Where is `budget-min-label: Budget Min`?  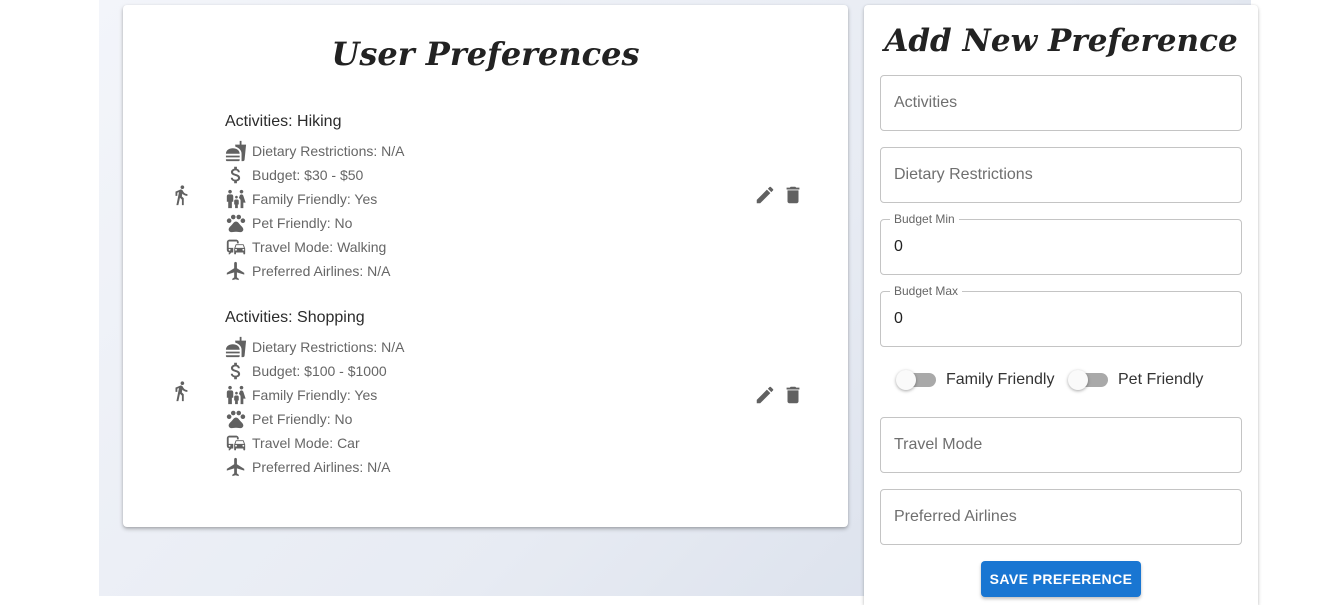
budget-min-label: Budget Min is located at coordinates (924, 219).